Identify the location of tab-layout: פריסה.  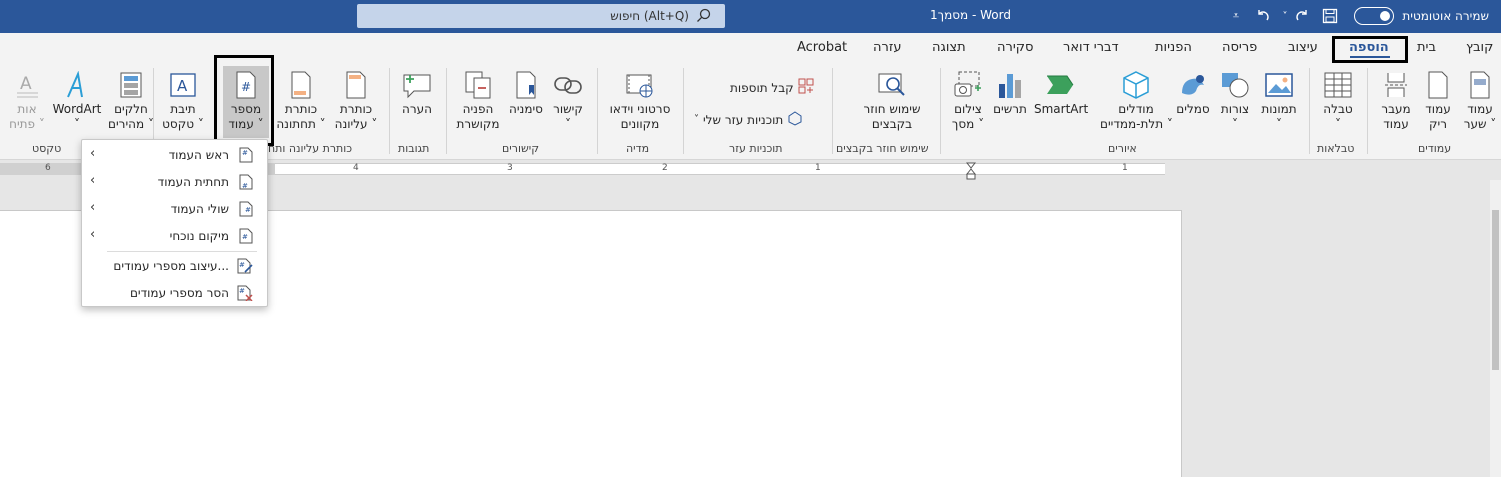
(1239, 47).